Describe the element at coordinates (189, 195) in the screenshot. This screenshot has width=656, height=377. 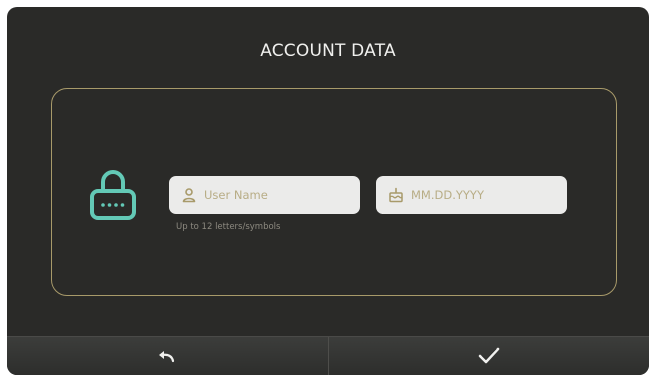
I see `user-icon` at that location.